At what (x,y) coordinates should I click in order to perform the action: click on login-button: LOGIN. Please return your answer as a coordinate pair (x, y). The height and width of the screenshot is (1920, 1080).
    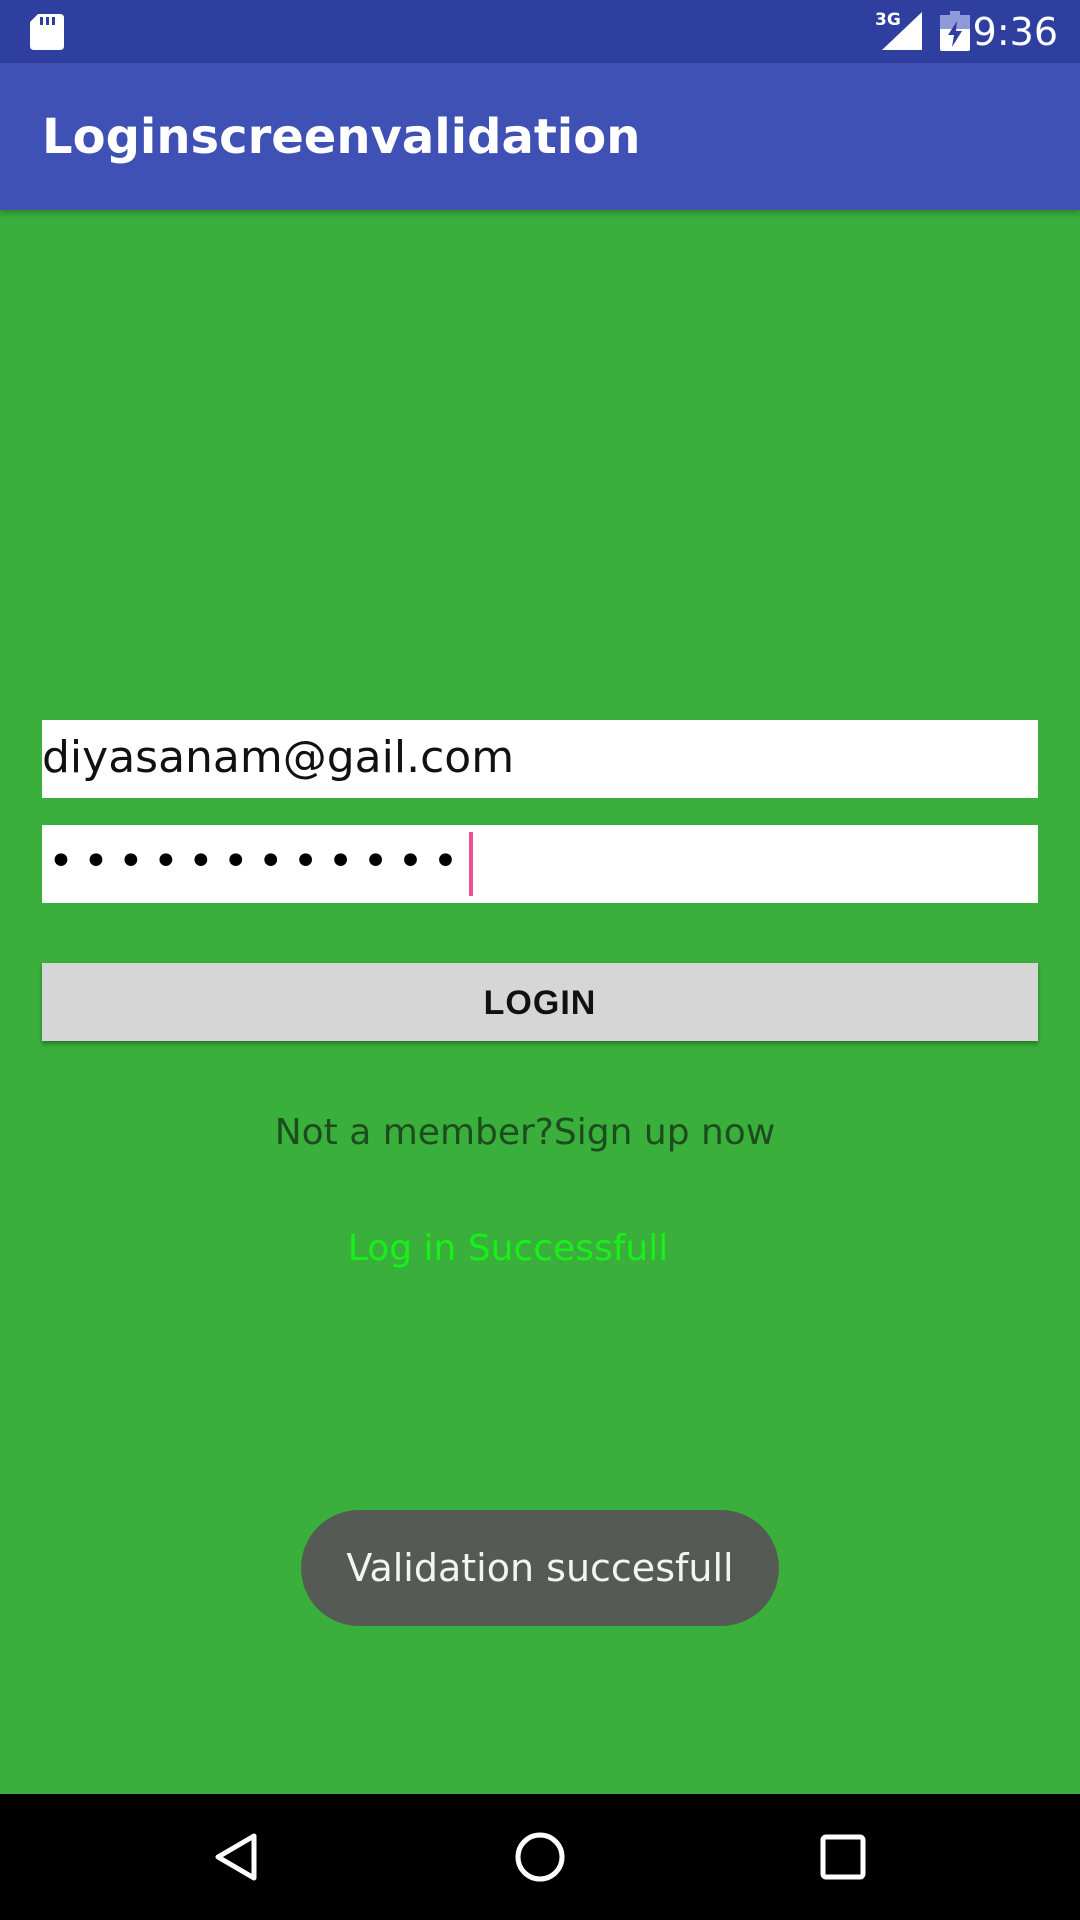
    Looking at the image, I should click on (540, 1002).